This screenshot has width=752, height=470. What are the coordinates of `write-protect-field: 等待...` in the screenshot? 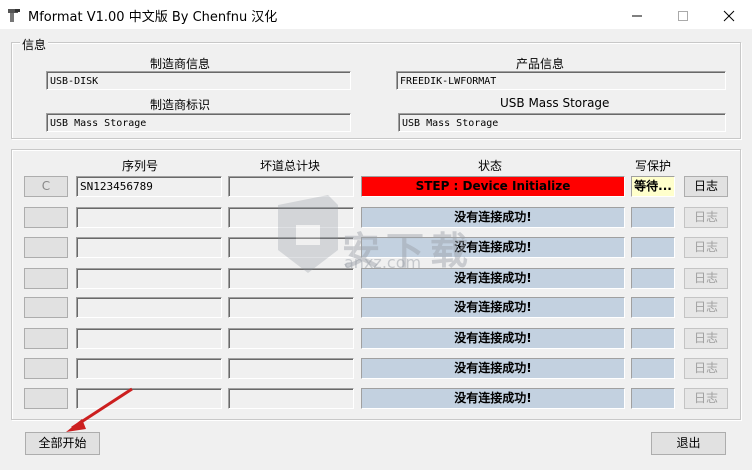 It's located at (653, 186).